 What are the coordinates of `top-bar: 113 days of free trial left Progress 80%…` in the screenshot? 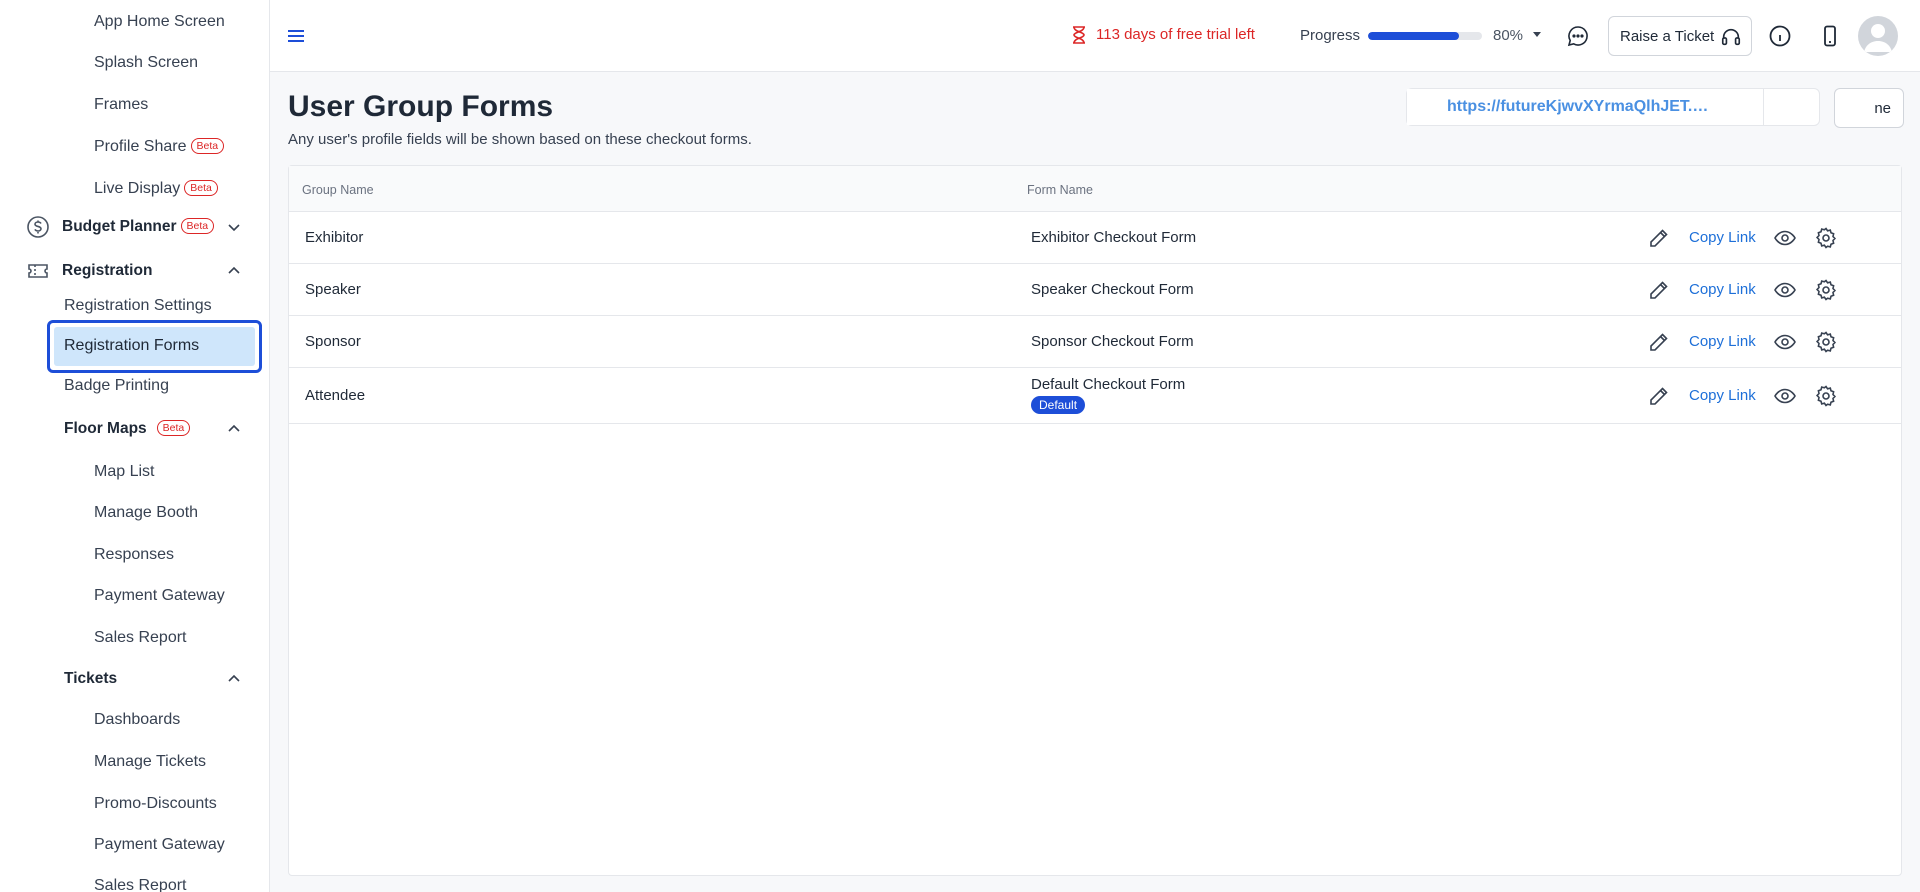 It's located at (1095, 36).